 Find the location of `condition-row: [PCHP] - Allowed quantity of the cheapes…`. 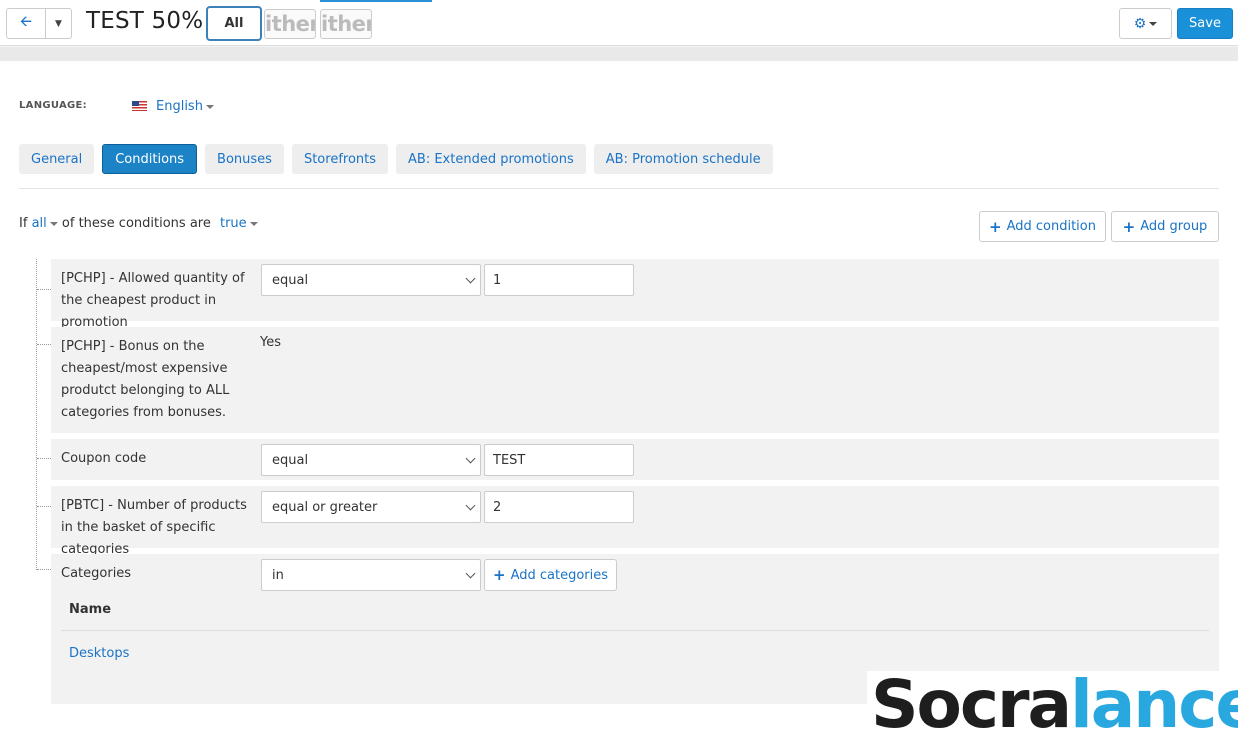

condition-row: [PCHP] - Allowed quantity of the cheapes… is located at coordinates (635, 294).